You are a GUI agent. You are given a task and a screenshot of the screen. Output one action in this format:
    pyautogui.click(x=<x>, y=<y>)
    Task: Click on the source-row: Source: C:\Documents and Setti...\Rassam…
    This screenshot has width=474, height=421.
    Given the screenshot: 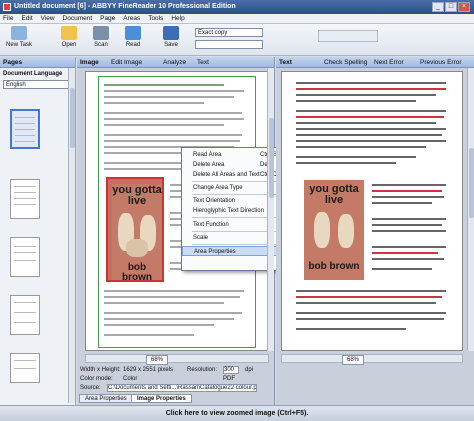 What is the action you would take?
    pyautogui.click(x=168, y=388)
    